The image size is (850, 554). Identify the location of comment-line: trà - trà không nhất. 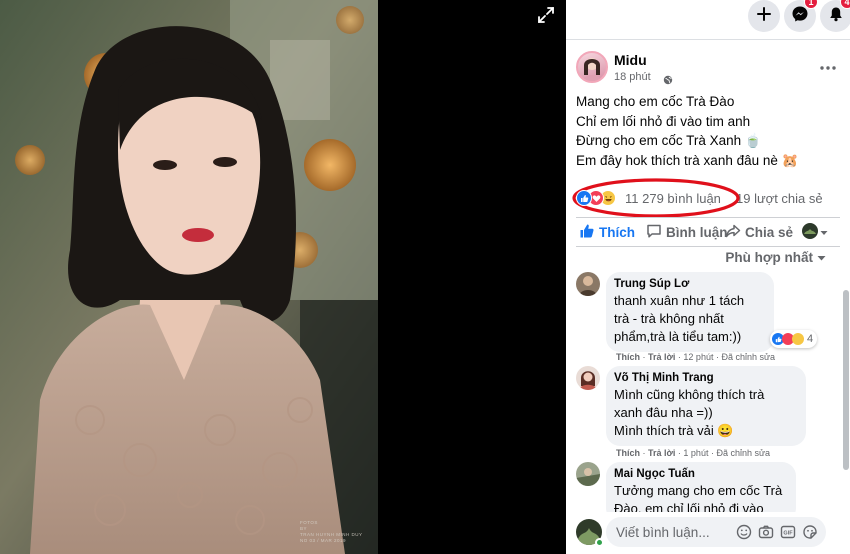
(669, 318).